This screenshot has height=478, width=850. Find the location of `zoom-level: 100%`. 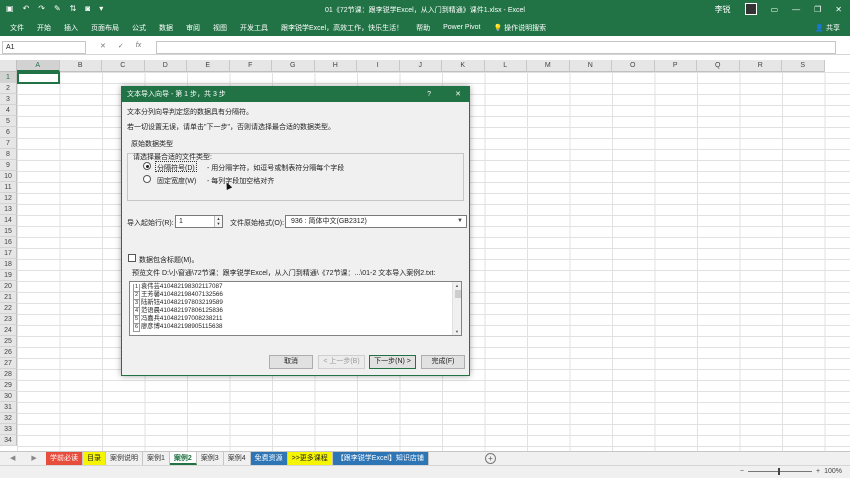

zoom-level: 100% is located at coordinates (833, 471).